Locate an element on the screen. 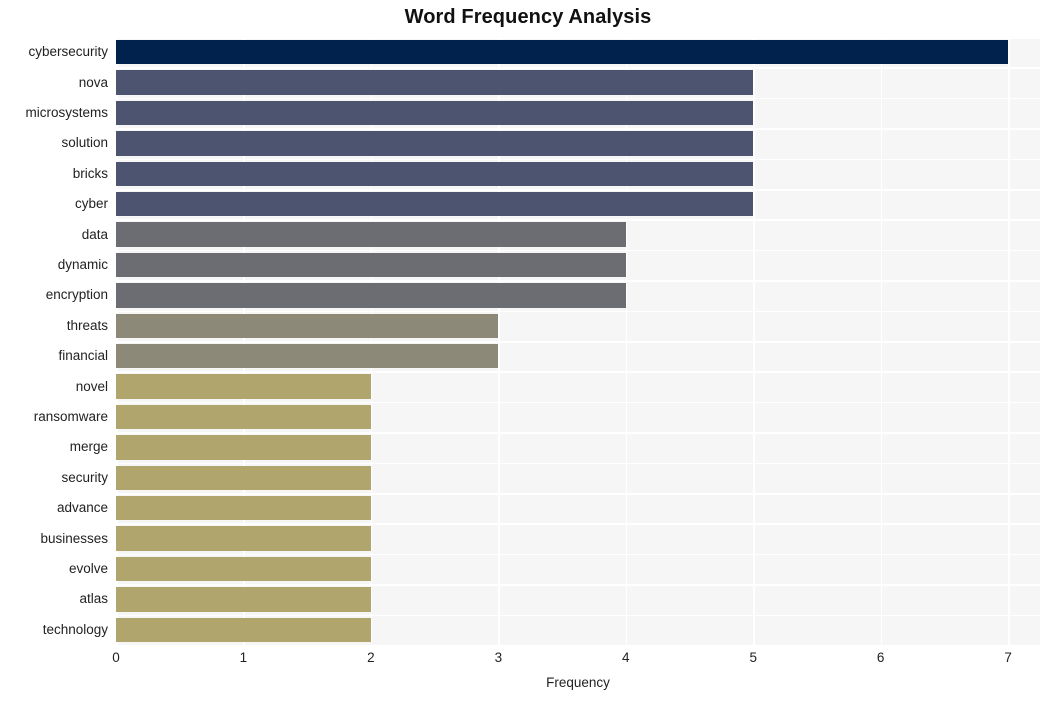 This screenshot has width=1056, height=701. y-axis-tick-label: evolve is located at coordinates (88, 568).